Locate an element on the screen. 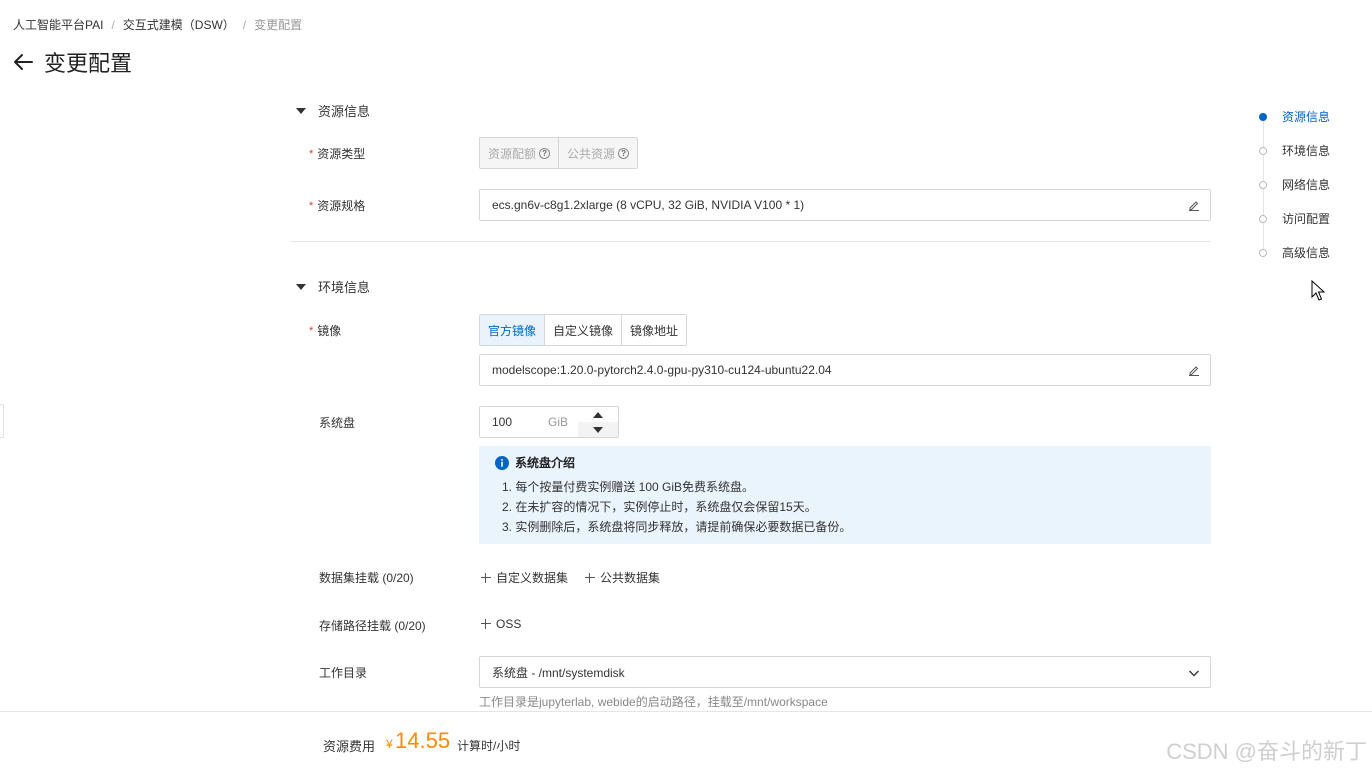  anchor-label: 环境信息 is located at coordinates (1306, 151).